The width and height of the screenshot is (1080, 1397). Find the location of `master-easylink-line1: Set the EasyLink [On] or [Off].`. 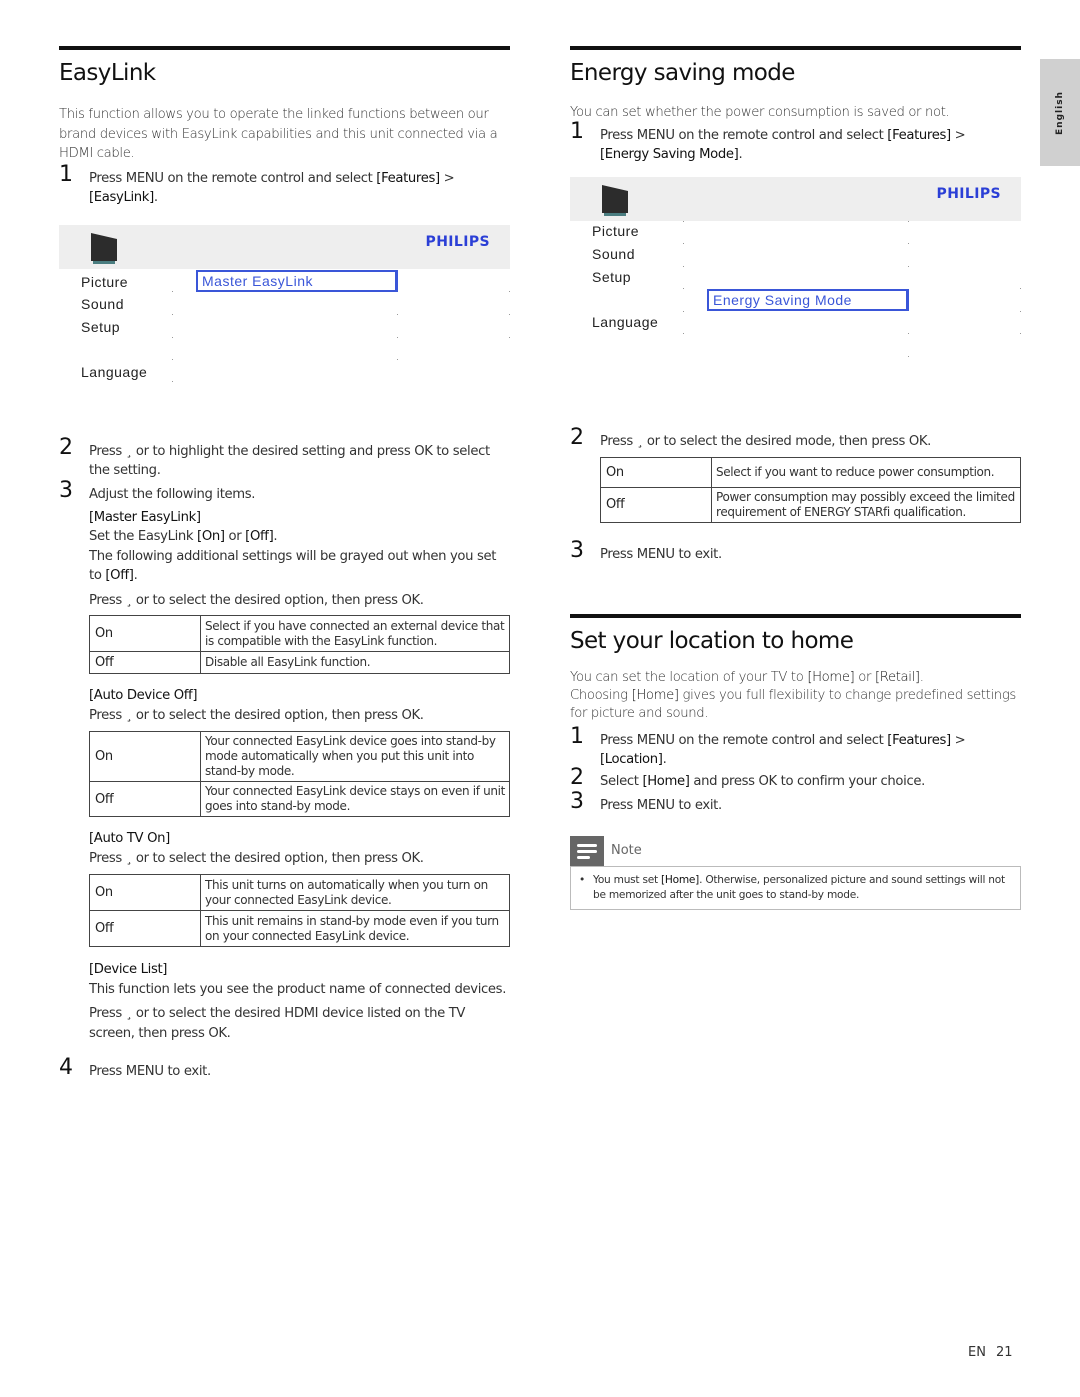

master-easylink-line1: Set the EasyLink [On] or [Off]. is located at coordinates (183, 536).